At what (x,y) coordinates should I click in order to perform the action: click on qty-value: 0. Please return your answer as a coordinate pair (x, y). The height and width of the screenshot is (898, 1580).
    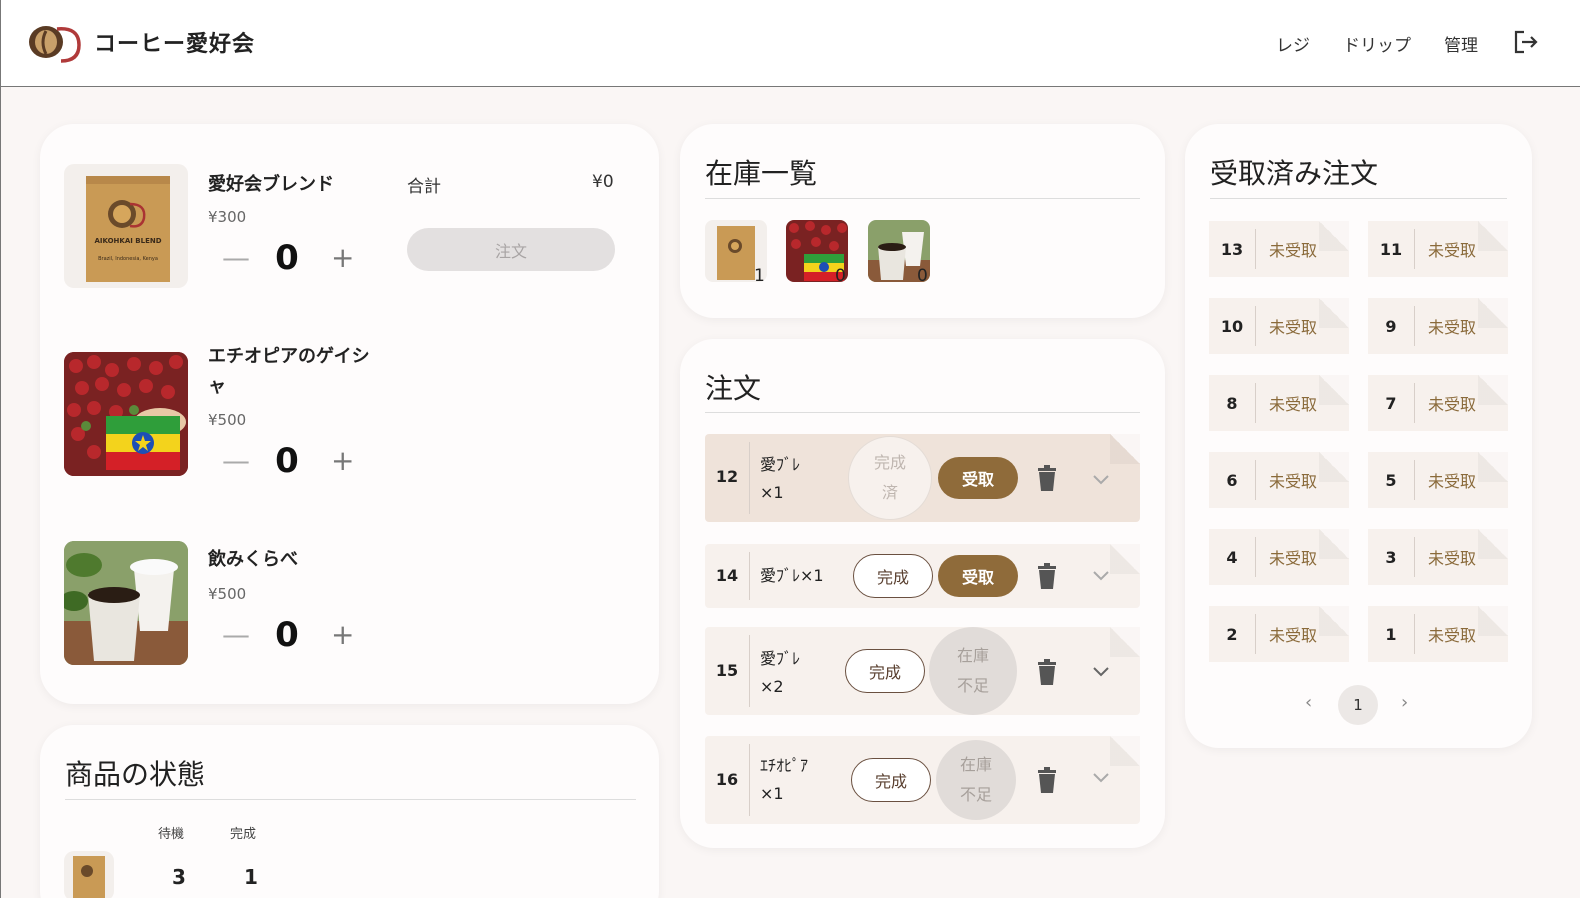
    Looking at the image, I should click on (287, 461).